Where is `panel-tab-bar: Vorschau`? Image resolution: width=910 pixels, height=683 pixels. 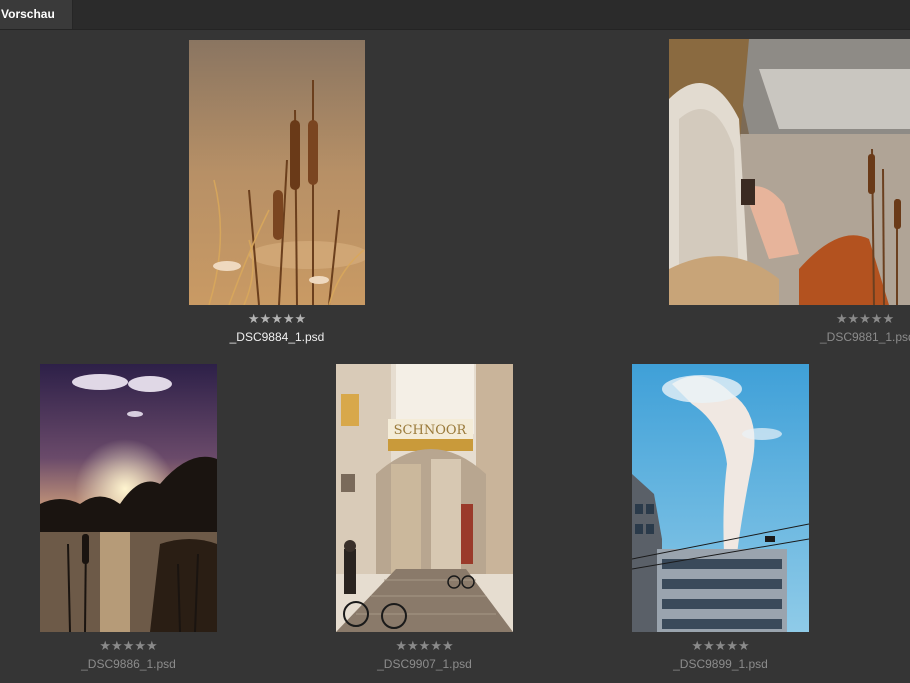
panel-tab-bar: Vorschau is located at coordinates (455, 15).